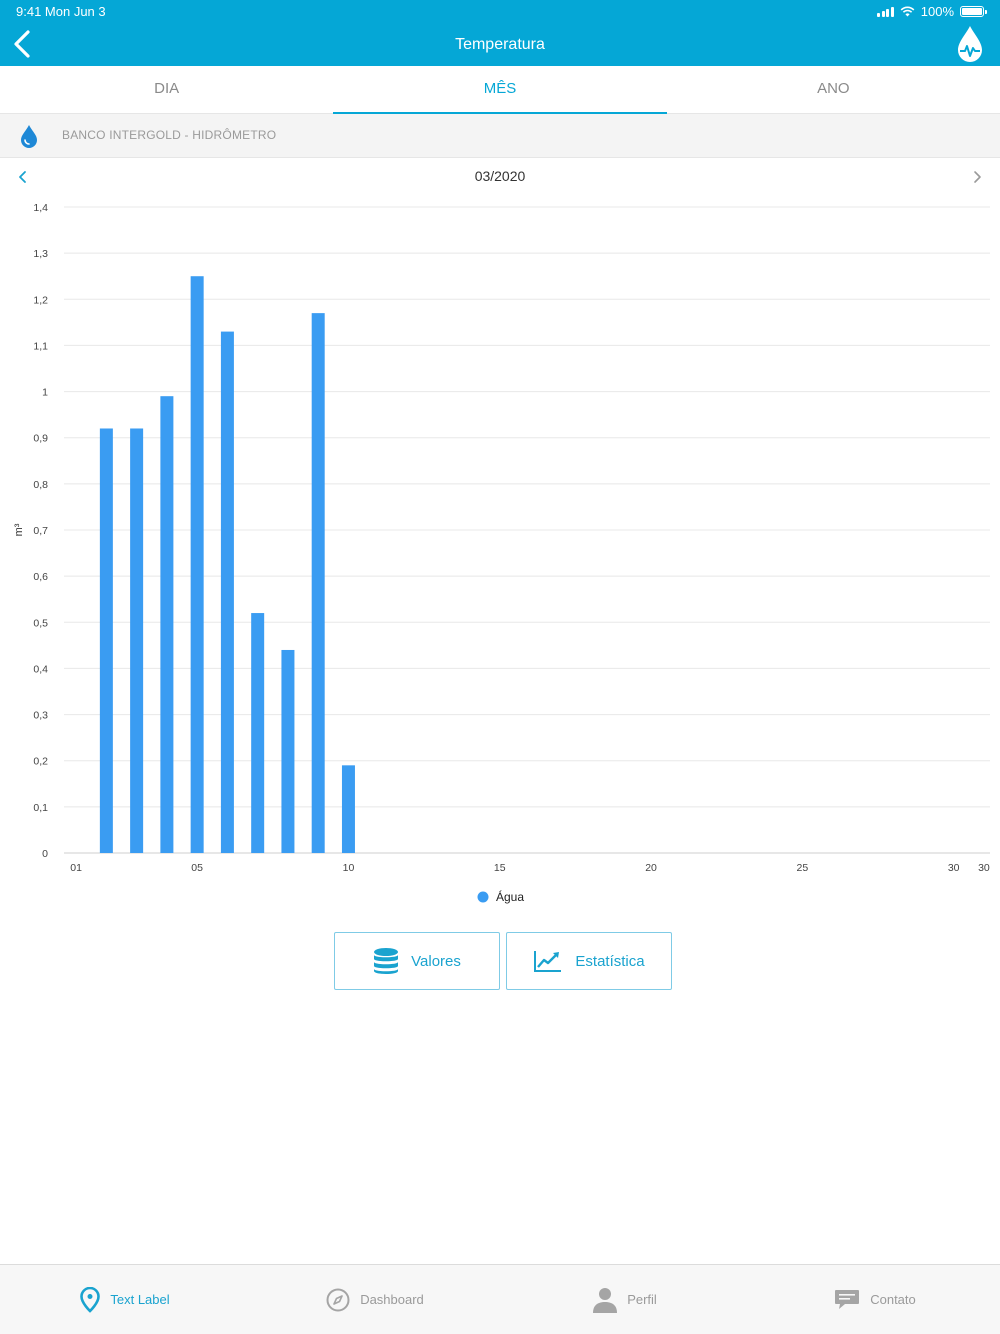  I want to click on tabbar-label: Contato, so click(893, 1299).